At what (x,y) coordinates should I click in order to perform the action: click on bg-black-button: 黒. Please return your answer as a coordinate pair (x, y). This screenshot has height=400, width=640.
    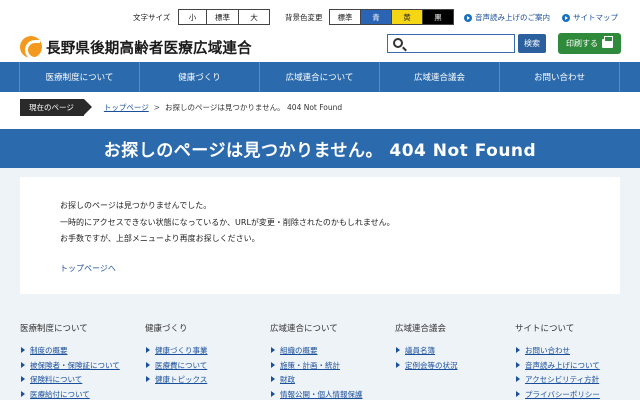
    Looking at the image, I should click on (438, 17).